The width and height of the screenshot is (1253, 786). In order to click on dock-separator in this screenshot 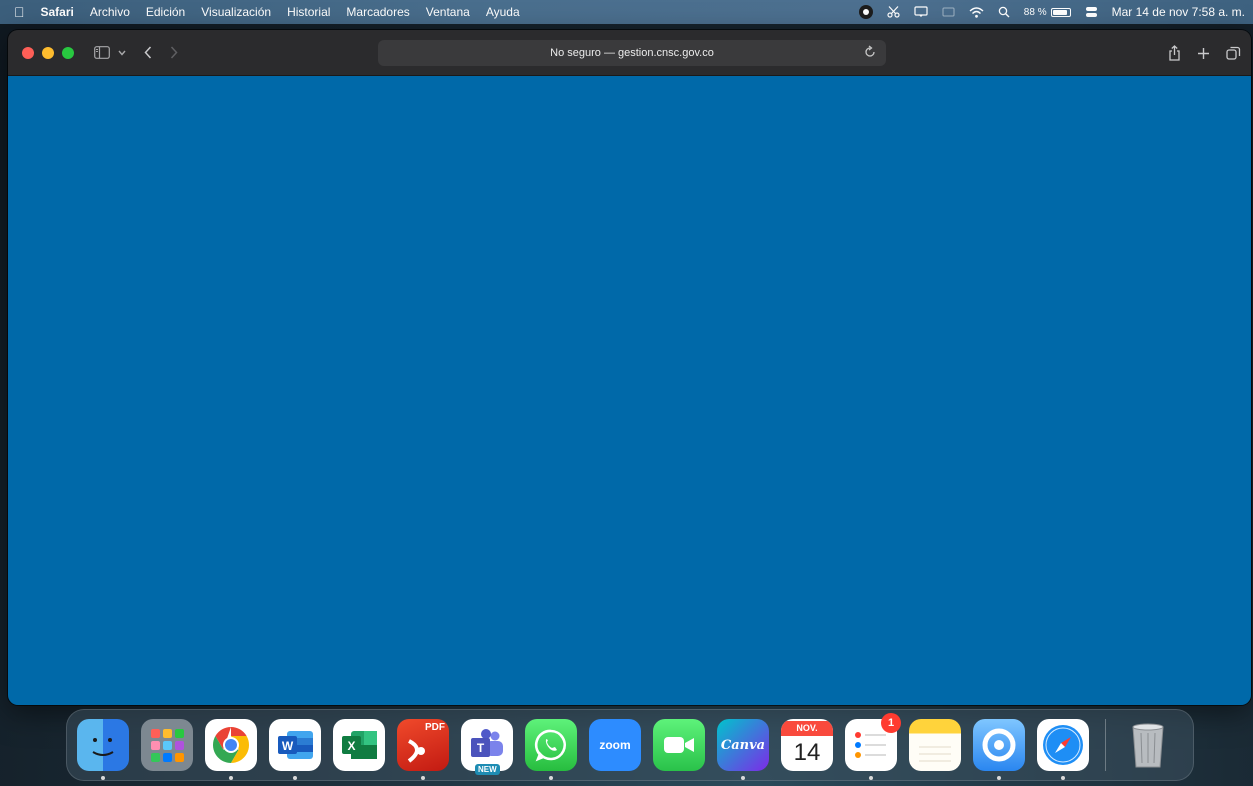, I will do `click(1105, 745)`.